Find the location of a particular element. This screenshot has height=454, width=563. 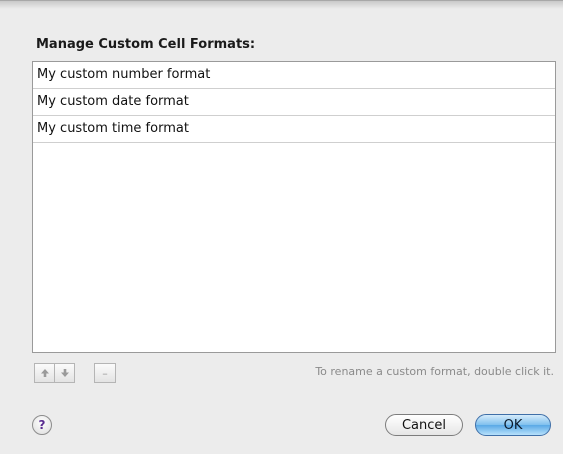

list-item: My custom date format is located at coordinates (294, 102).